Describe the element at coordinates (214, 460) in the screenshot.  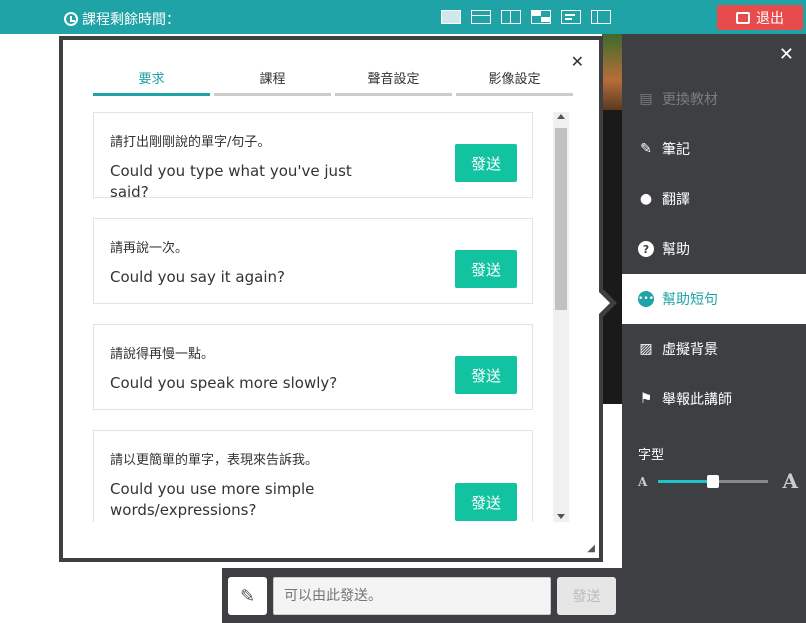
I see `phrase-chinese: 請以更簡單的單字，表現來告訴我。` at that location.